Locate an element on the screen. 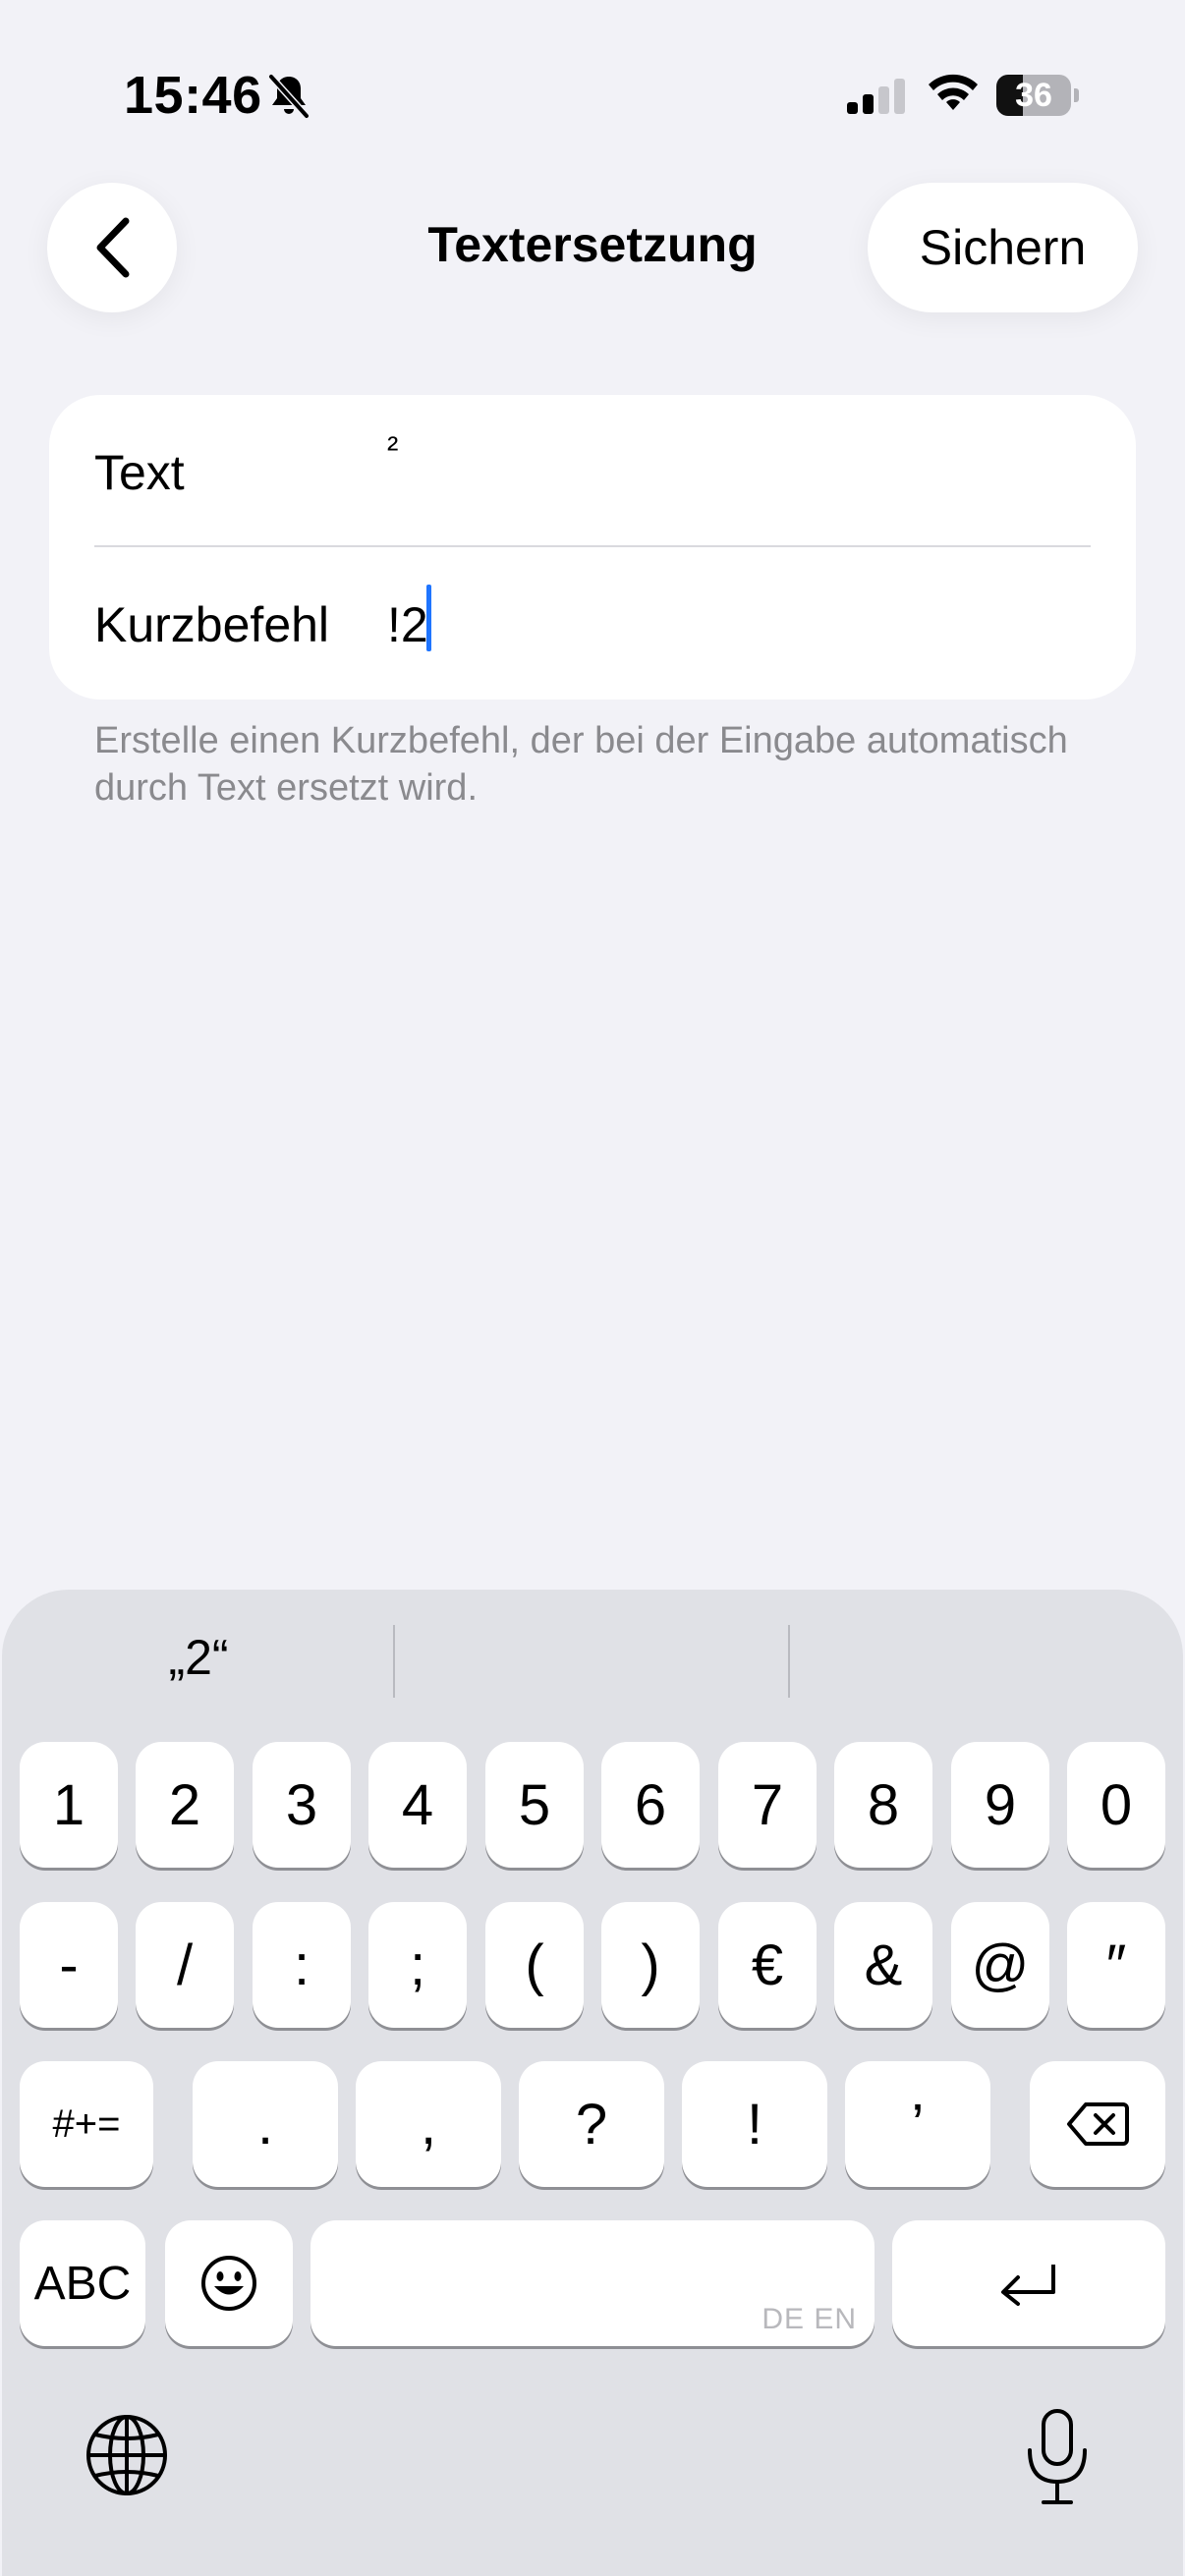 Image resolution: width=1185 pixels, height=2576 pixels. replacement-form: Text ² Kurzbefehl !2 is located at coordinates (592, 547).